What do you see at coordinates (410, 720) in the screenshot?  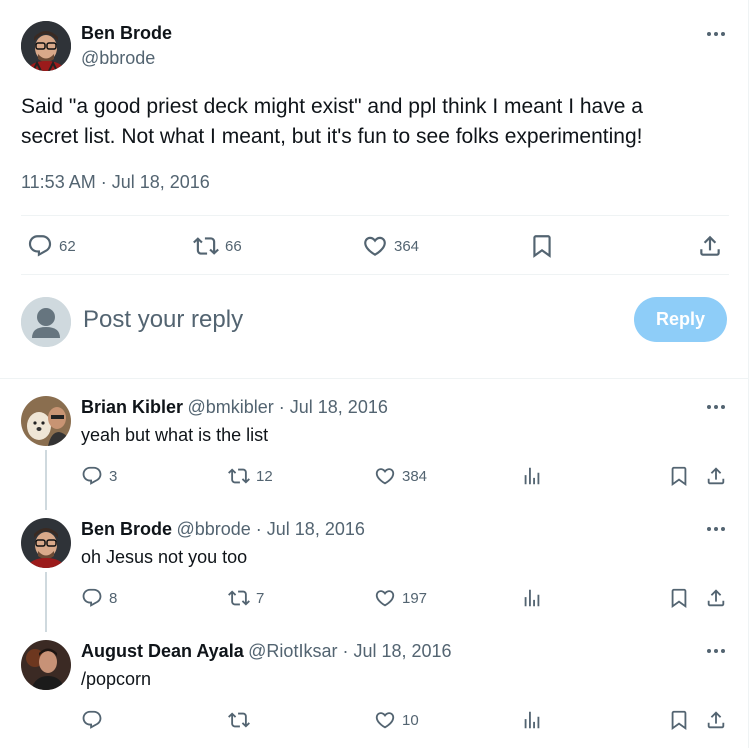 I see `like-count: 10` at bounding box center [410, 720].